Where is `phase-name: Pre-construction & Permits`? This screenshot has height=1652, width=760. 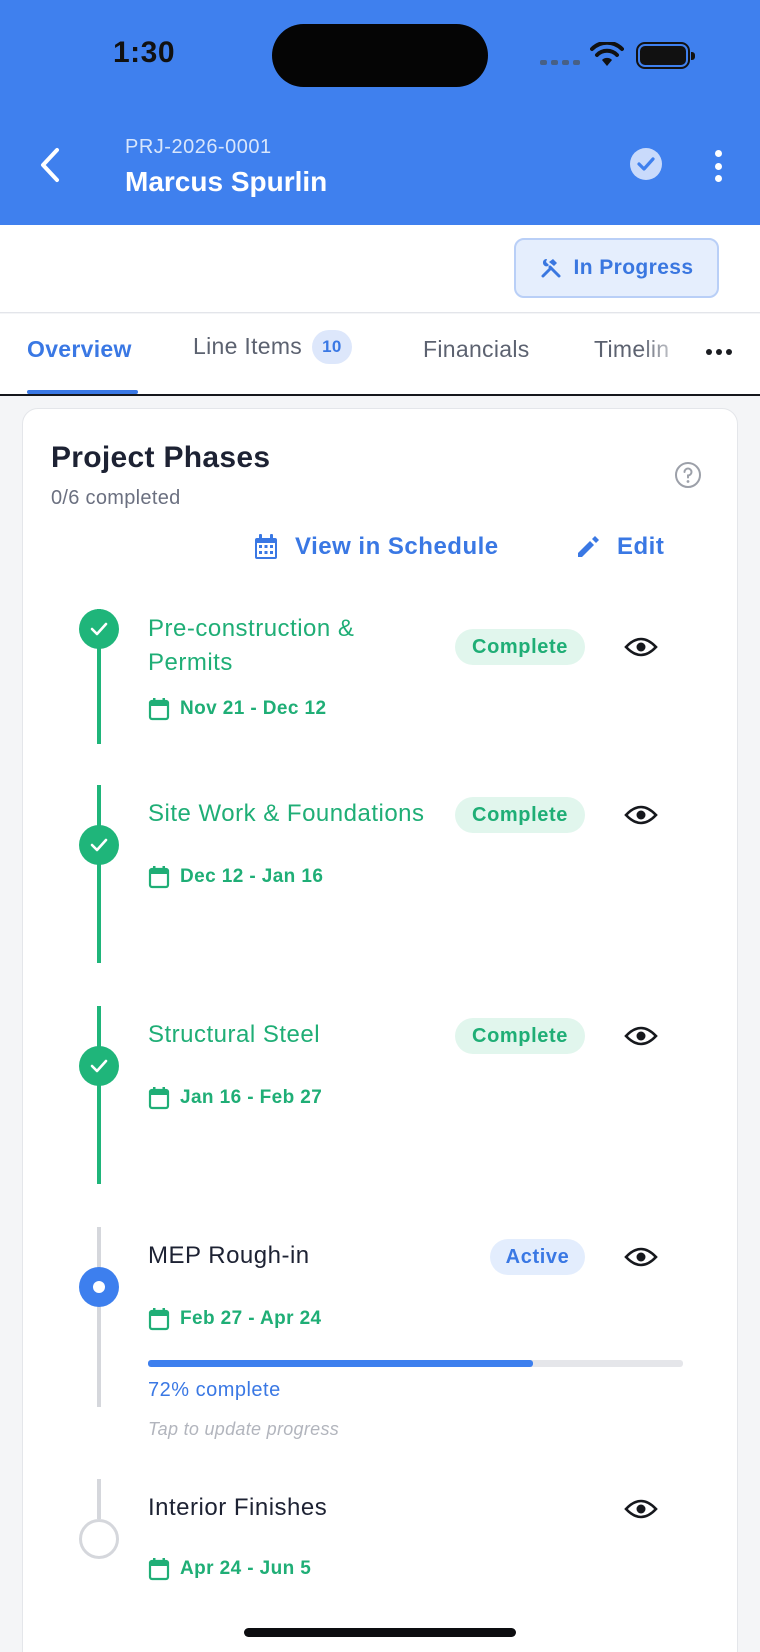 phase-name: Pre-construction & Permits is located at coordinates (251, 645).